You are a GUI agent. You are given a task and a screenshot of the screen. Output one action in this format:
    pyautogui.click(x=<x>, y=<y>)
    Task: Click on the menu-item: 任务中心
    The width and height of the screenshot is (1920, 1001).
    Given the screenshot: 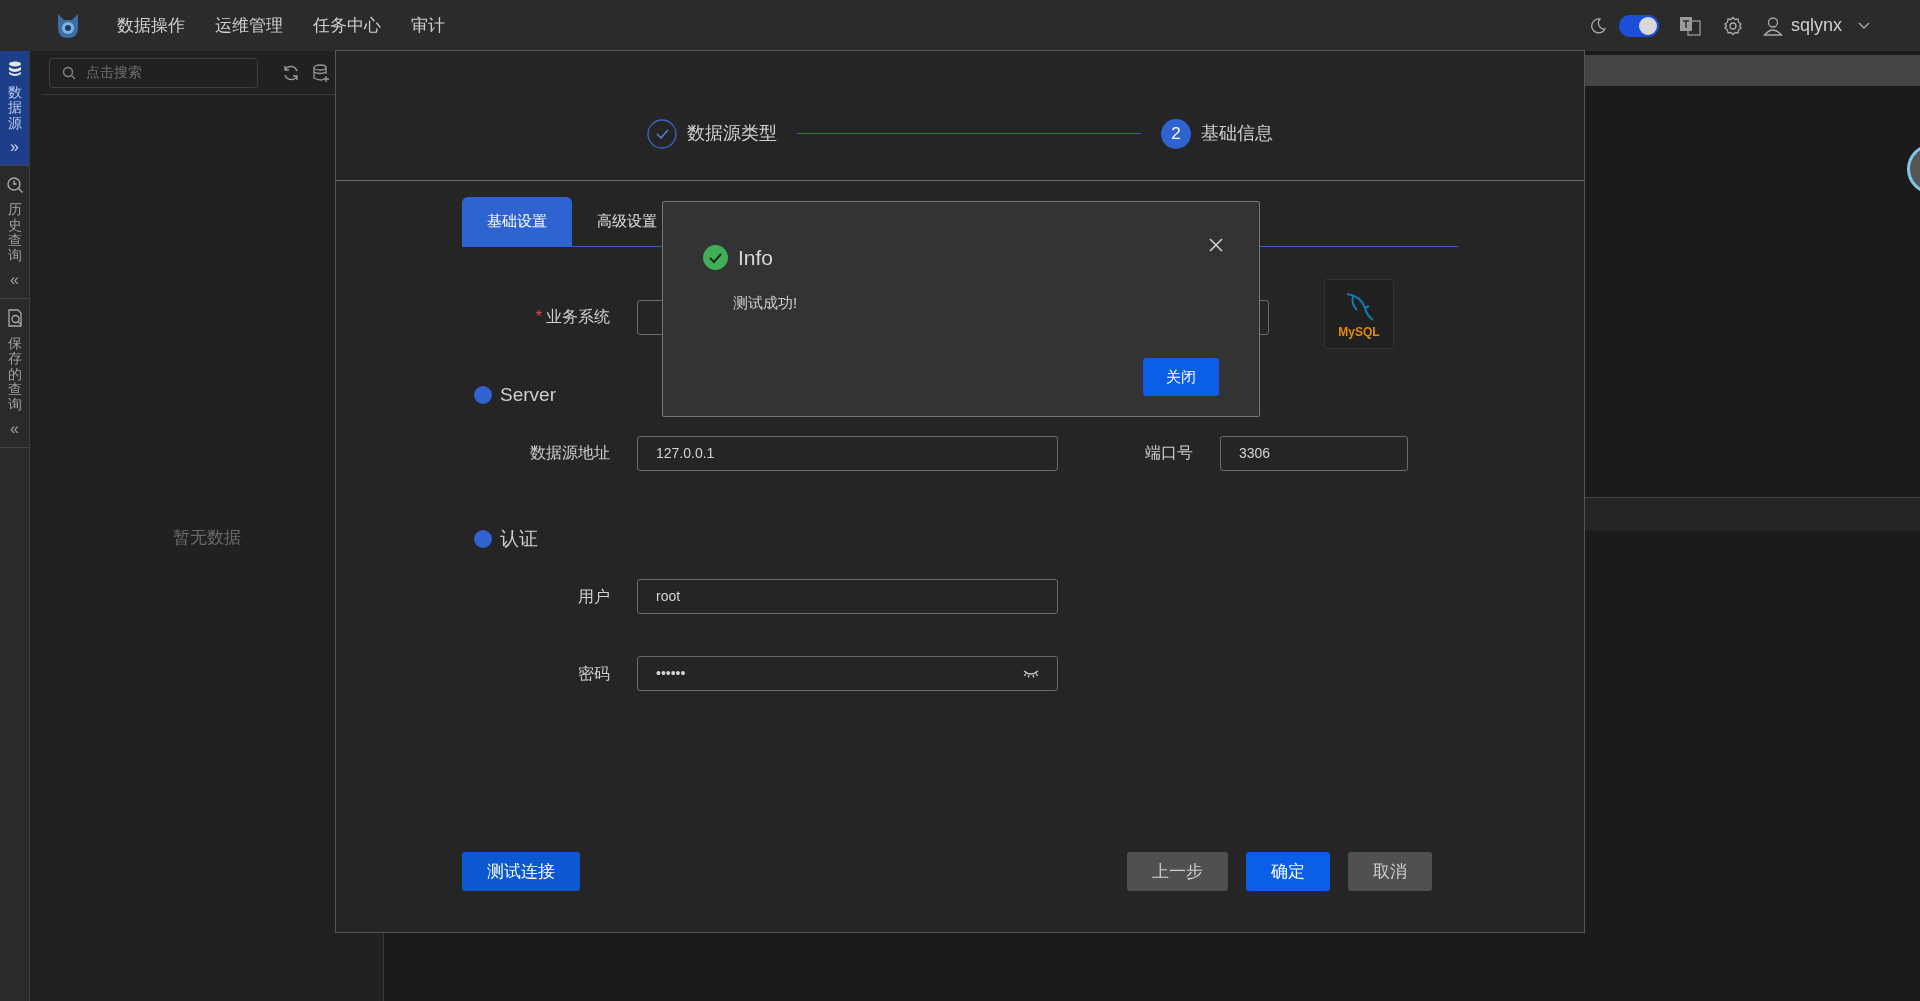 What is the action you would take?
    pyautogui.click(x=347, y=25)
    